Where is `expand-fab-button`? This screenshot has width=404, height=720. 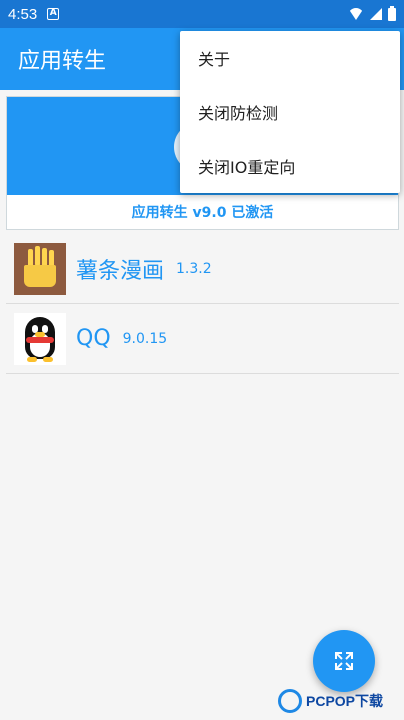
expand-fab-button is located at coordinates (344, 661).